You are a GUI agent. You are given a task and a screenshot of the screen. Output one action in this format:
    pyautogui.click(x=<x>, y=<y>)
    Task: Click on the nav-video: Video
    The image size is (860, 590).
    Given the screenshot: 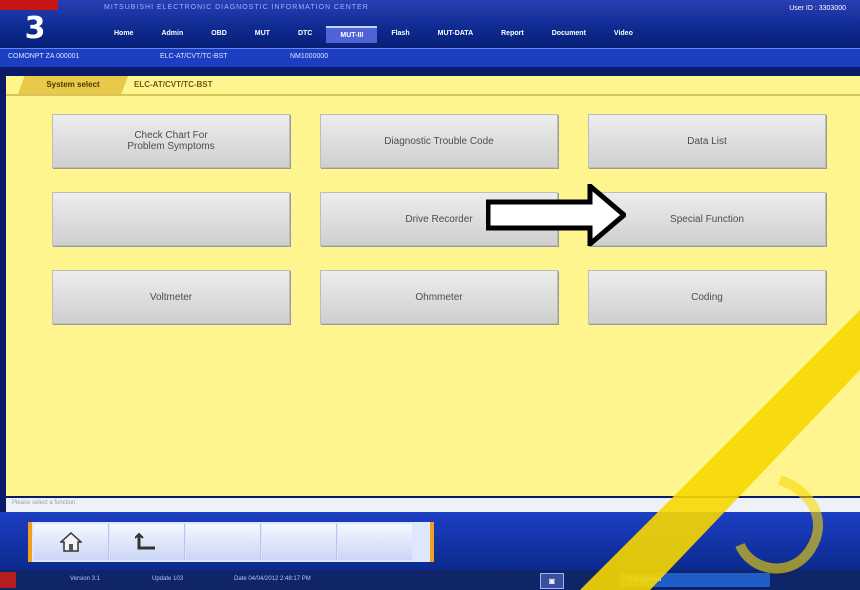 What is the action you would take?
    pyautogui.click(x=623, y=34)
    